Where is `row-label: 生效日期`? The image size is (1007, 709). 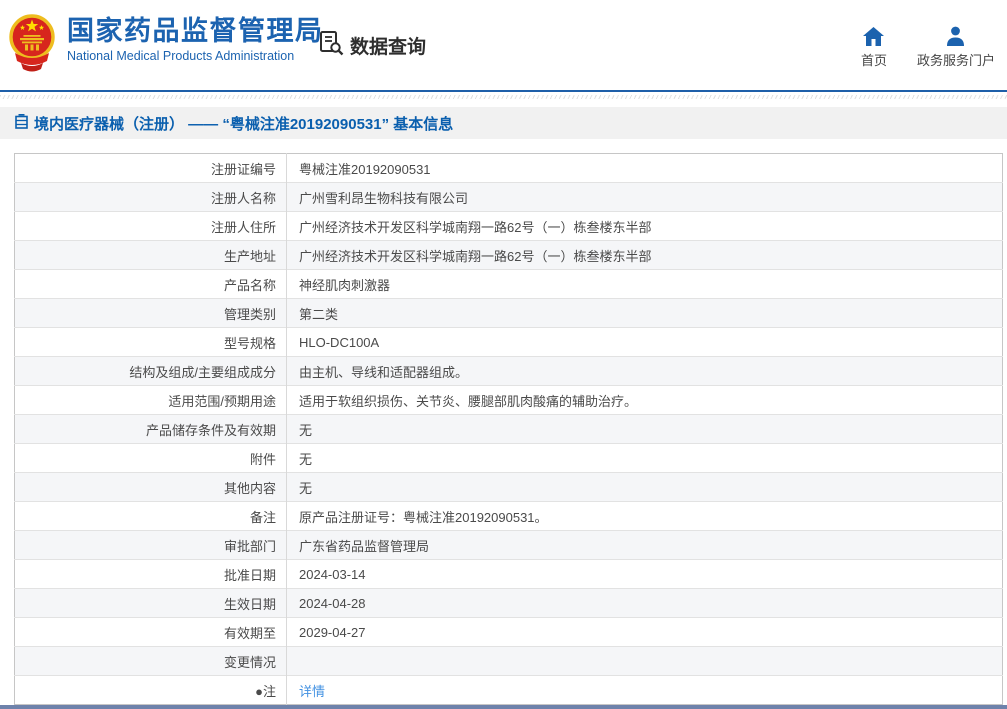
row-label: 生效日期 is located at coordinates (150, 603).